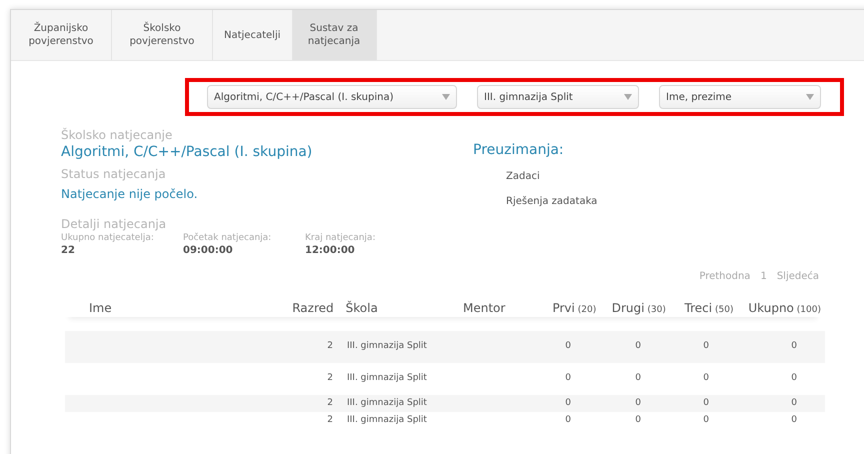  Describe the element at coordinates (558, 97) in the screenshot. I see `dropdown: III. gimnazija Split` at that location.